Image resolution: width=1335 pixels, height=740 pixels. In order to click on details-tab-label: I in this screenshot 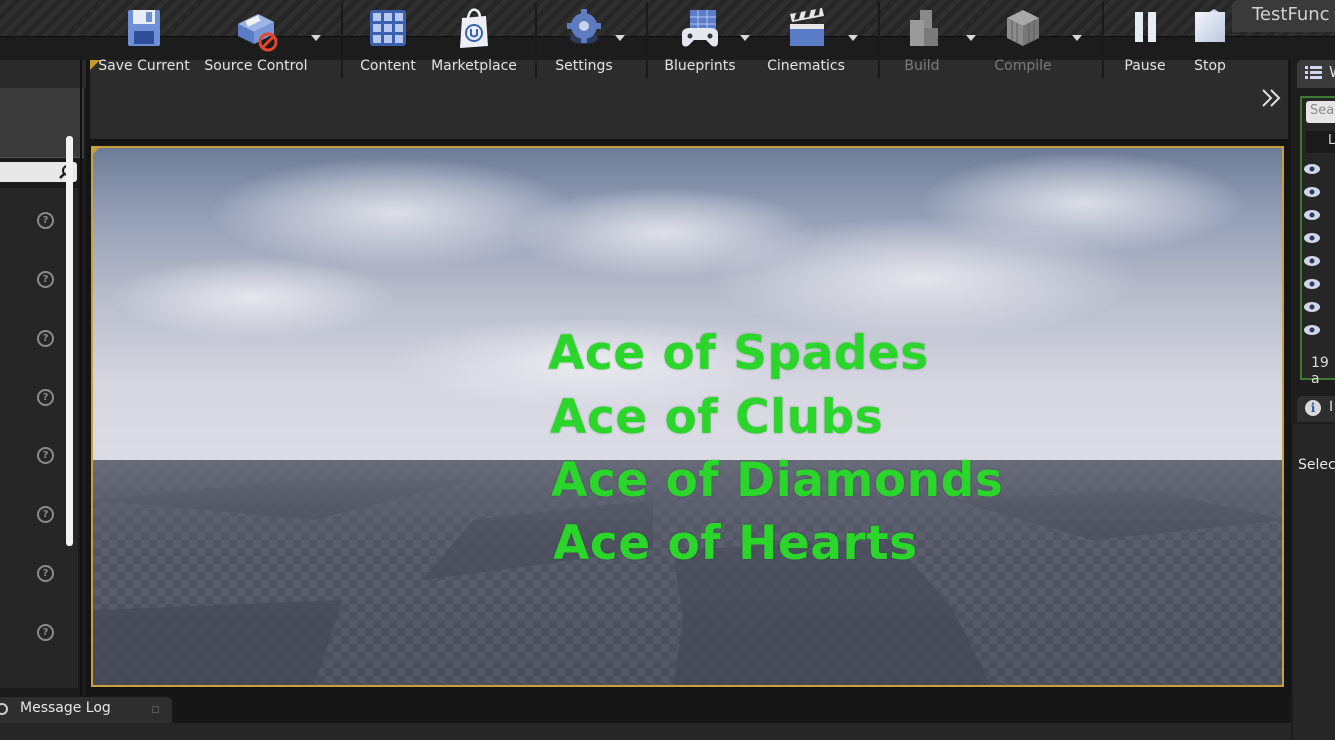, I will do `click(1331, 407)`.